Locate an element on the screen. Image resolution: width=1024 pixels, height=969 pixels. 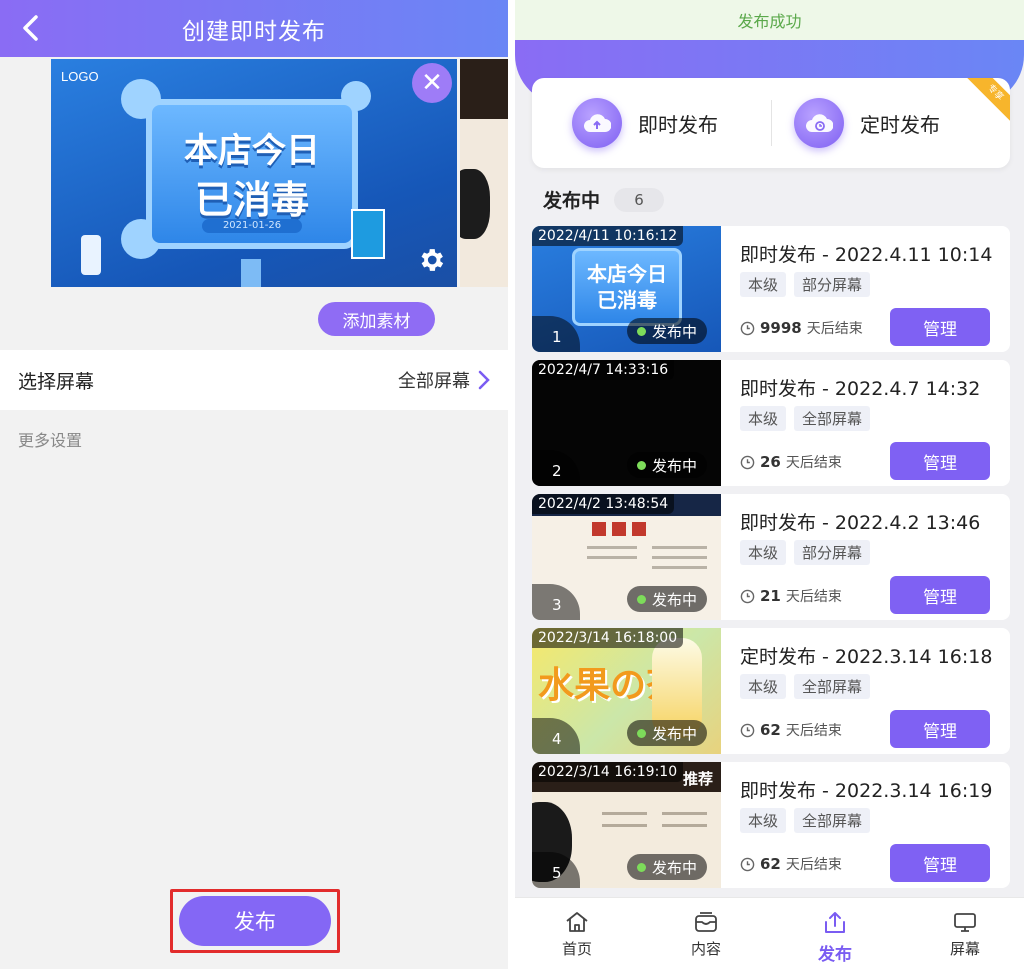
remaining-time: 26 天后结束 is located at coordinates (791, 462).